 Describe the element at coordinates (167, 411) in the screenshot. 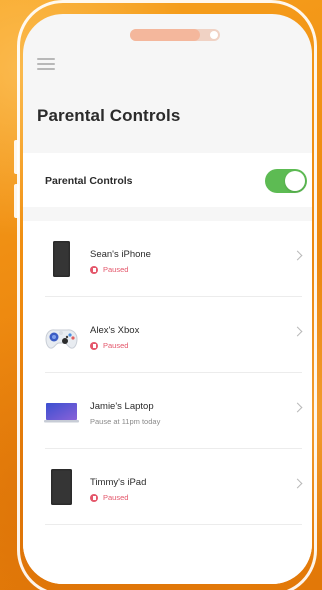

I see `device-row-jamies-laptop: Jamie's Laptop Pause at 11pm today` at that location.